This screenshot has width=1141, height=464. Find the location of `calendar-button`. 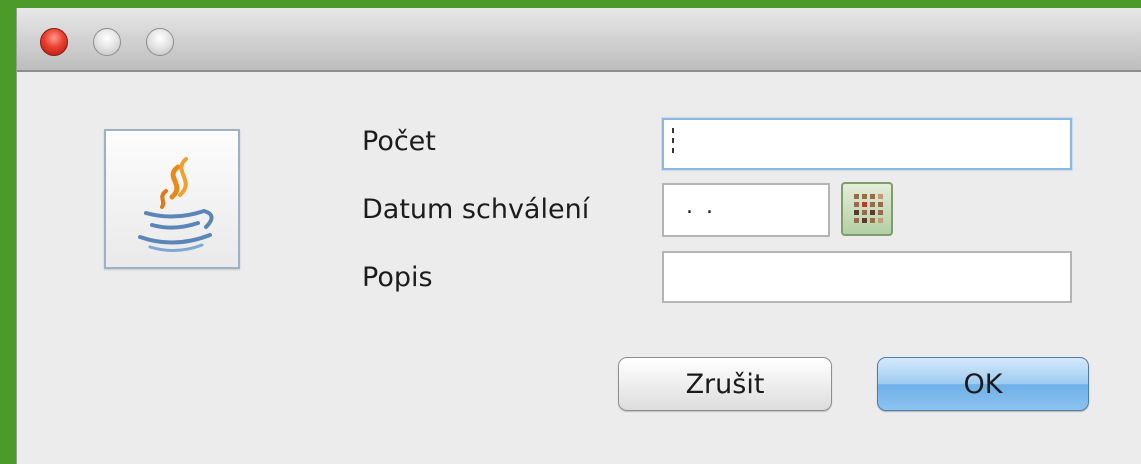

calendar-button is located at coordinates (867, 209).